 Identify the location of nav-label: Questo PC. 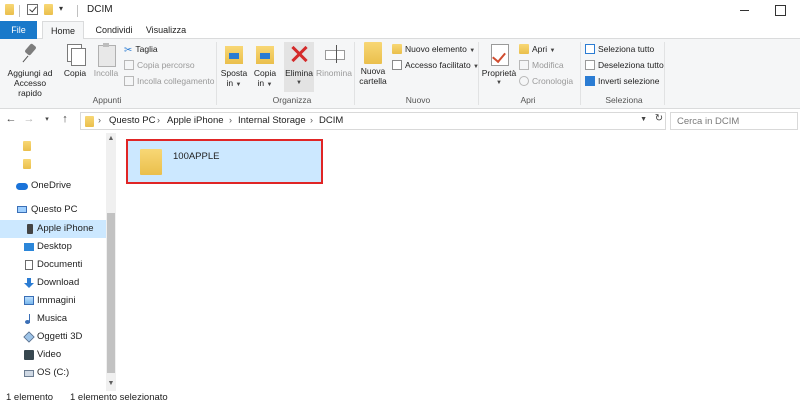
(54, 209).